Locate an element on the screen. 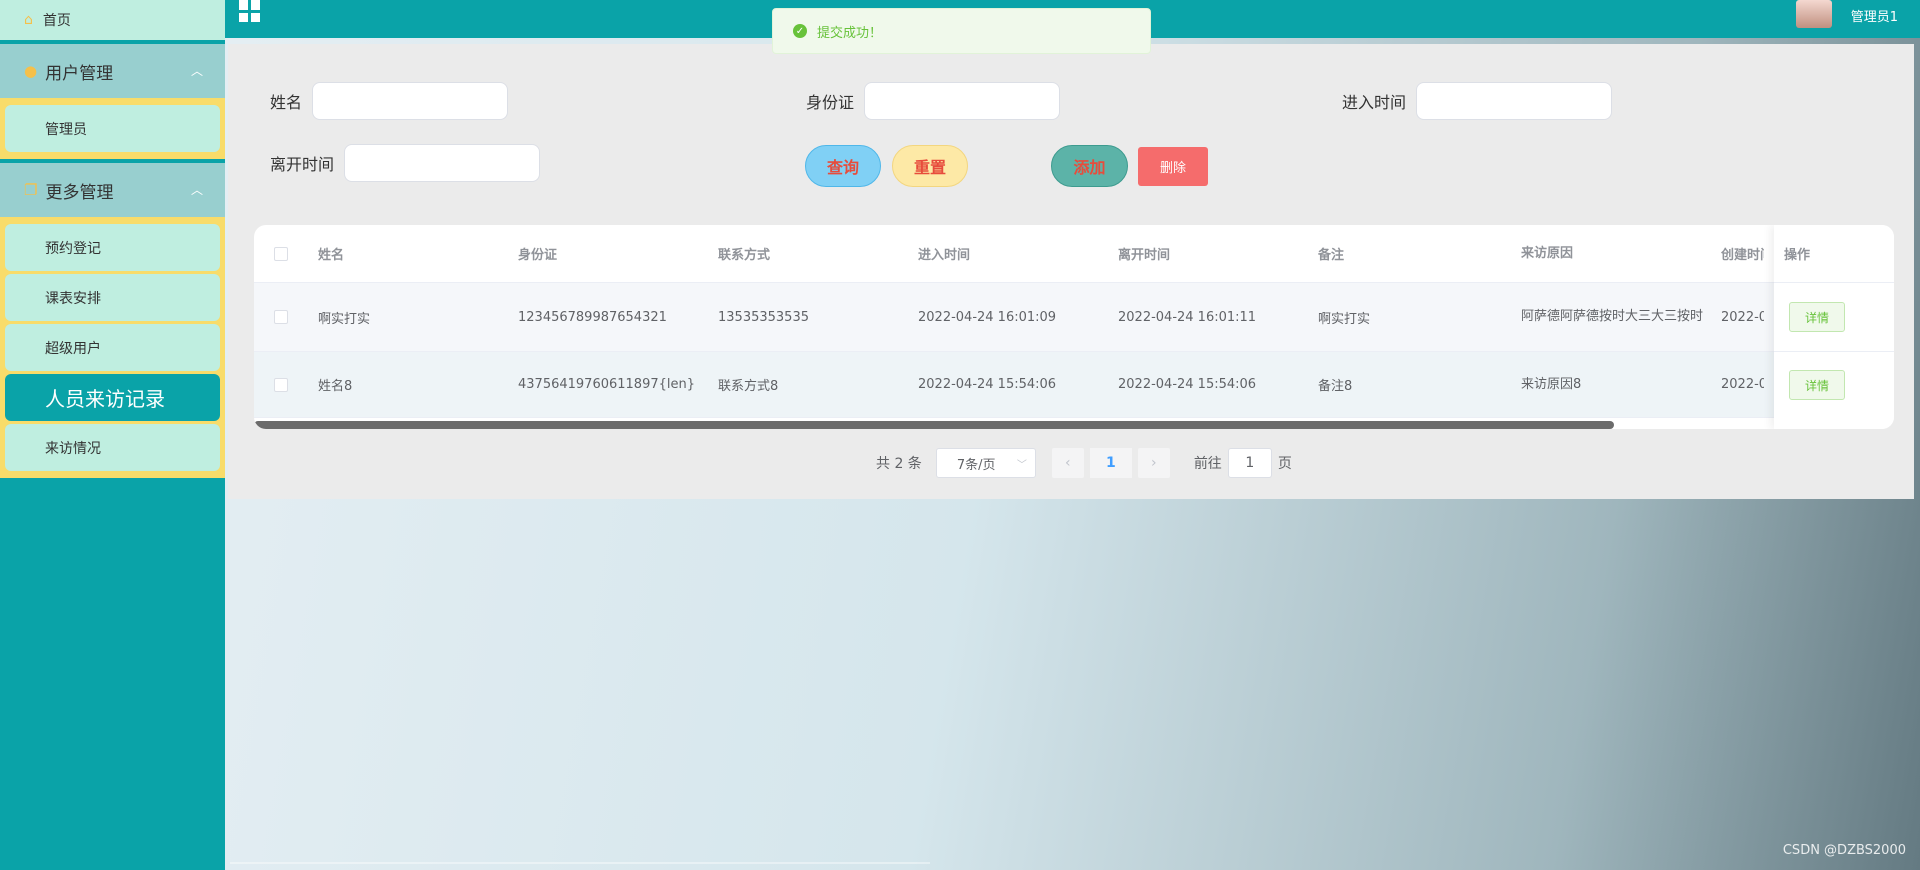  next-page-button: › is located at coordinates (1153, 463).